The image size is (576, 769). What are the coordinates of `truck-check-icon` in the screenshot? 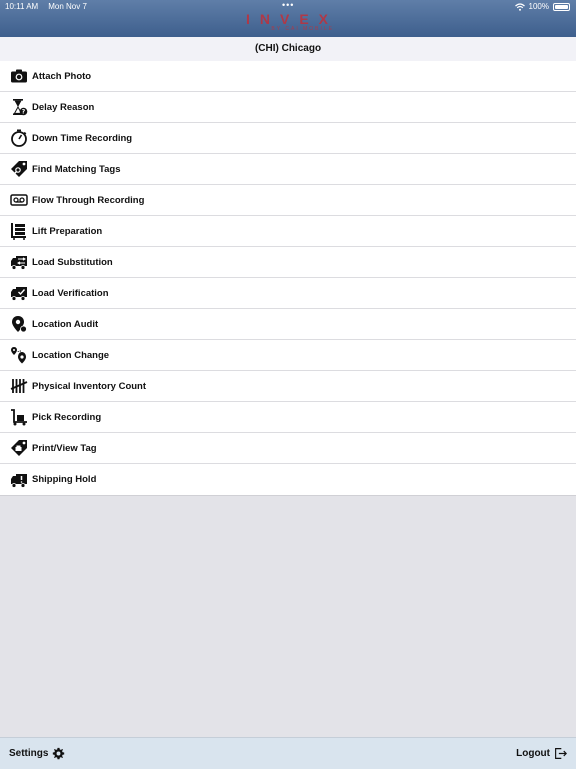 It's located at (18, 293).